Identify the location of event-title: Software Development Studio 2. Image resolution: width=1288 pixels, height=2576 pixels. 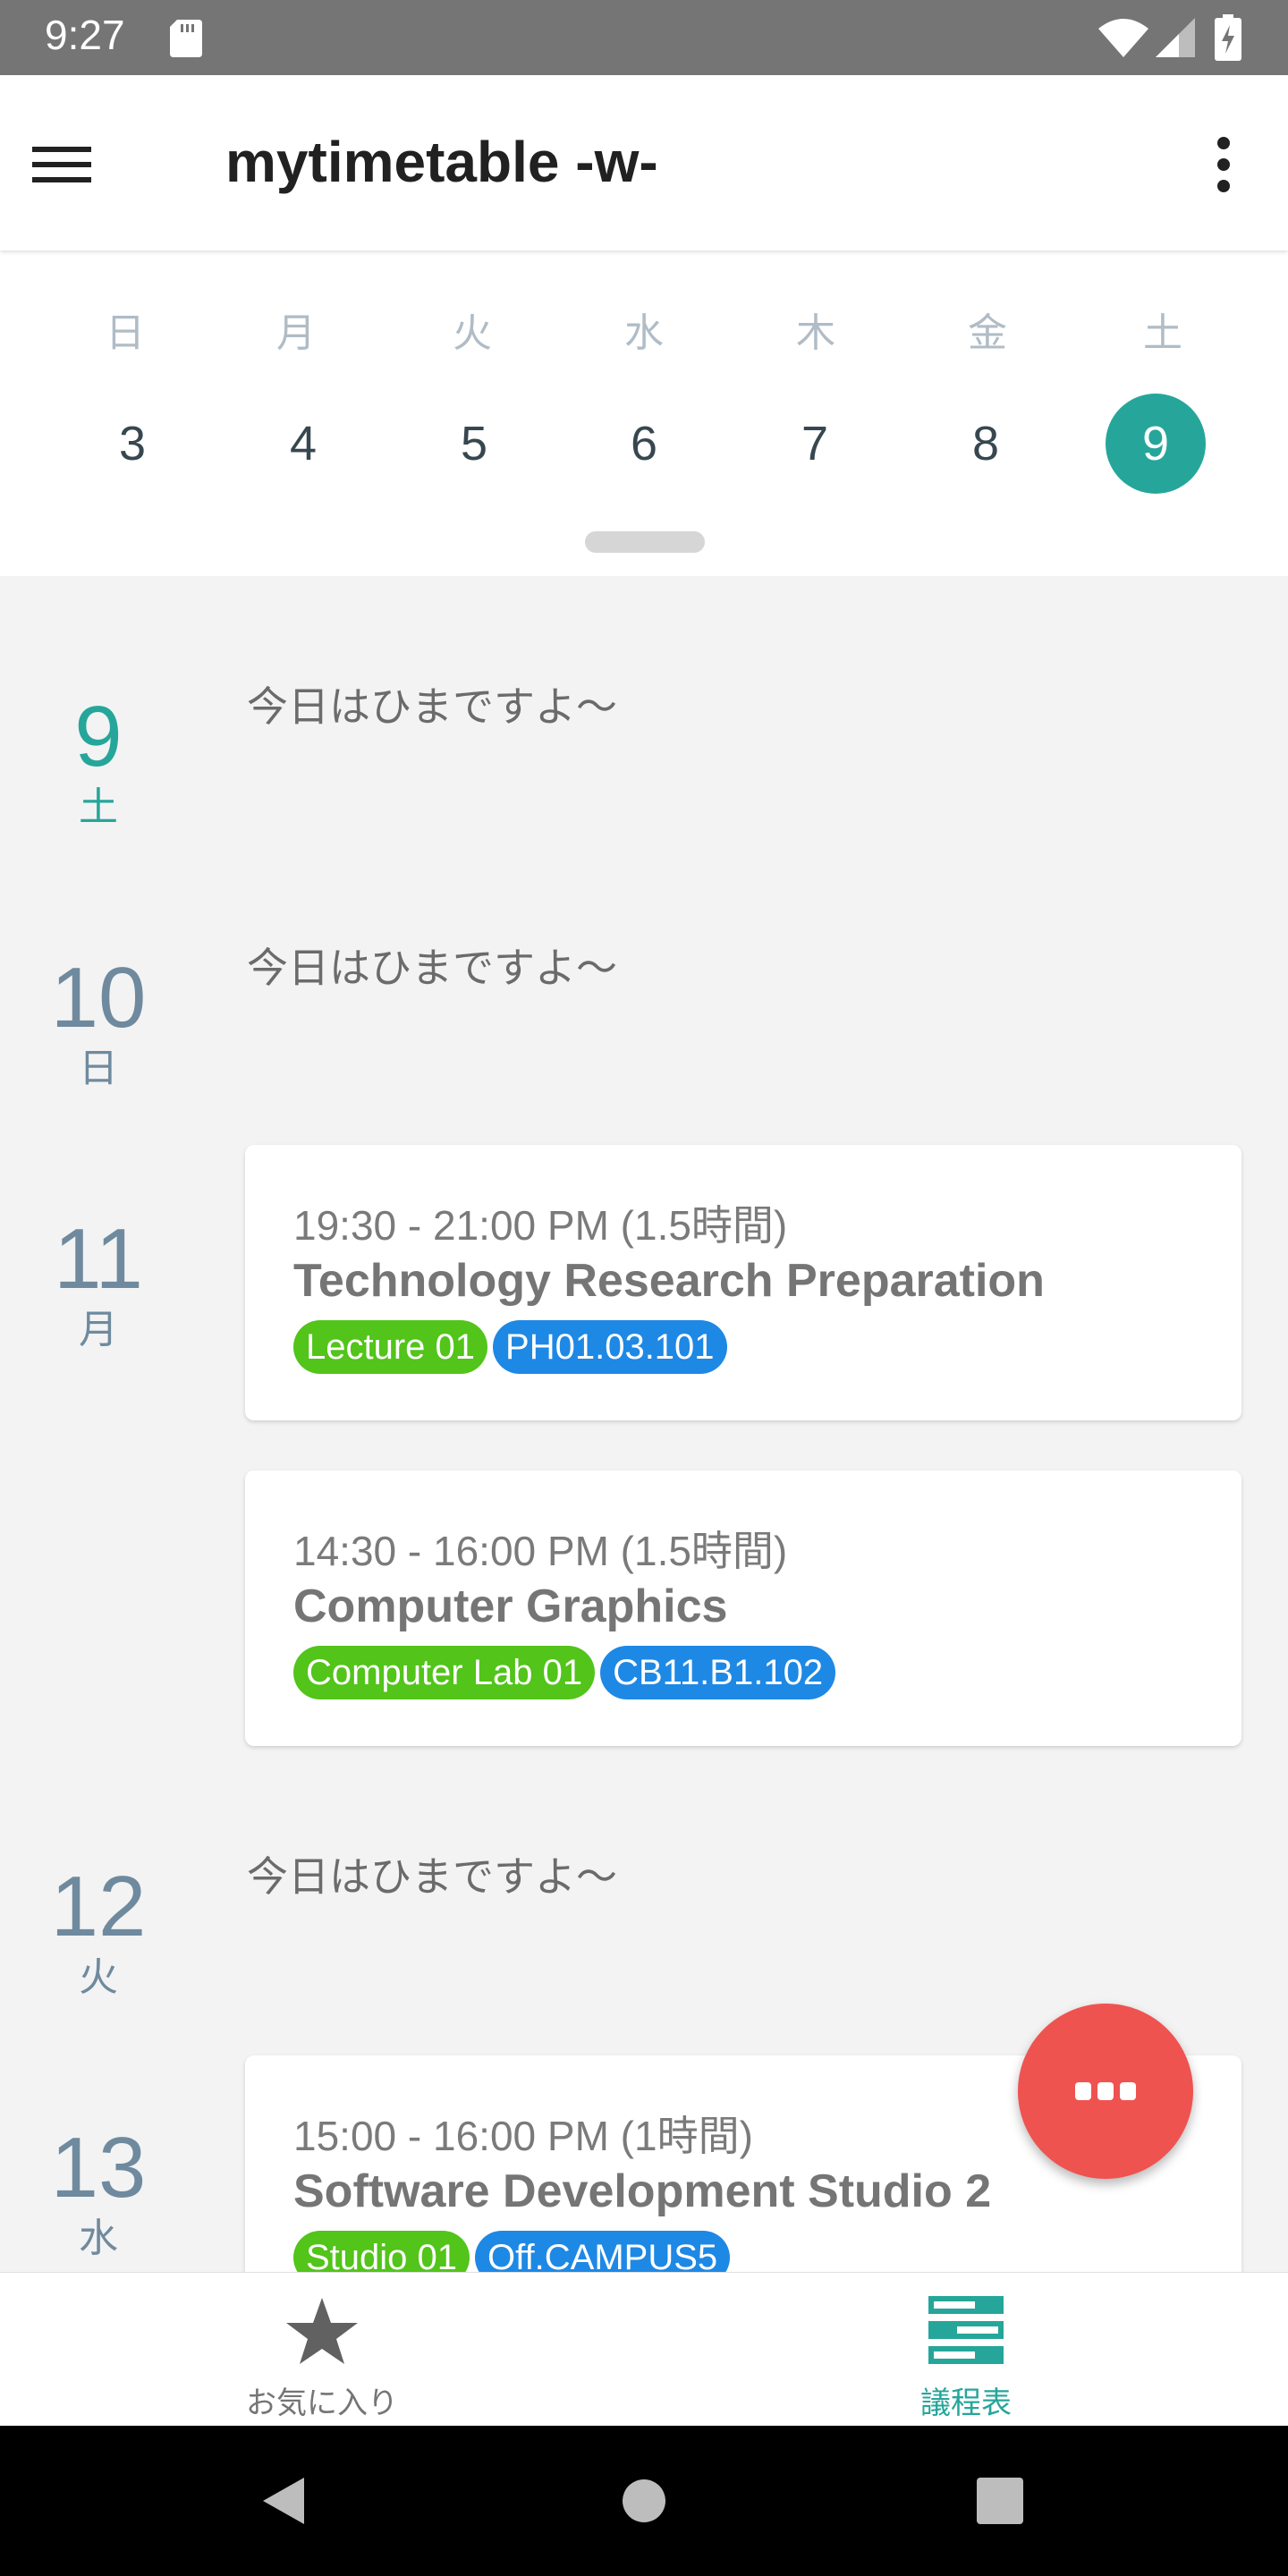
(642, 2191).